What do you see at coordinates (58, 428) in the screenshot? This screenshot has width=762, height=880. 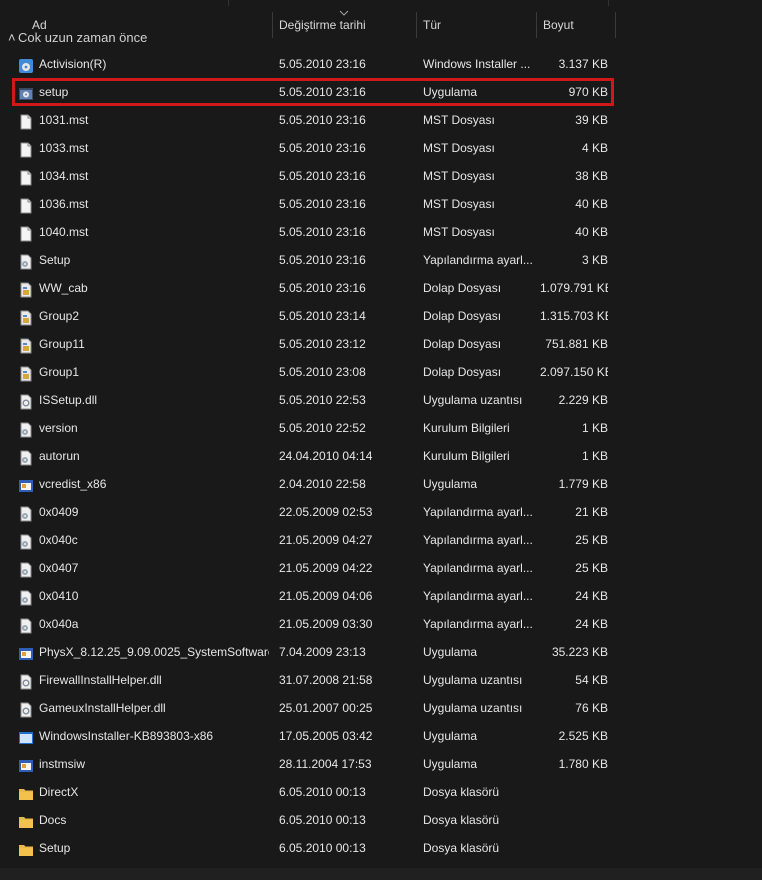 I see `file-name: version` at bounding box center [58, 428].